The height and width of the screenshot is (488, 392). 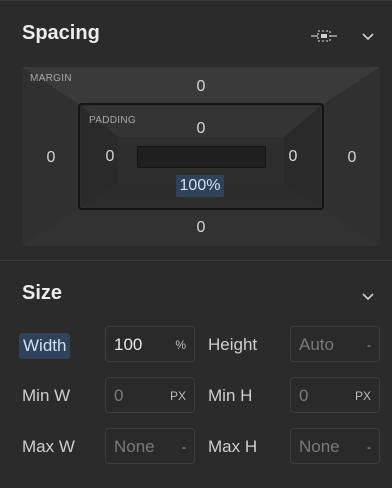 I want to click on height-unit: -, so click(x=369, y=345).